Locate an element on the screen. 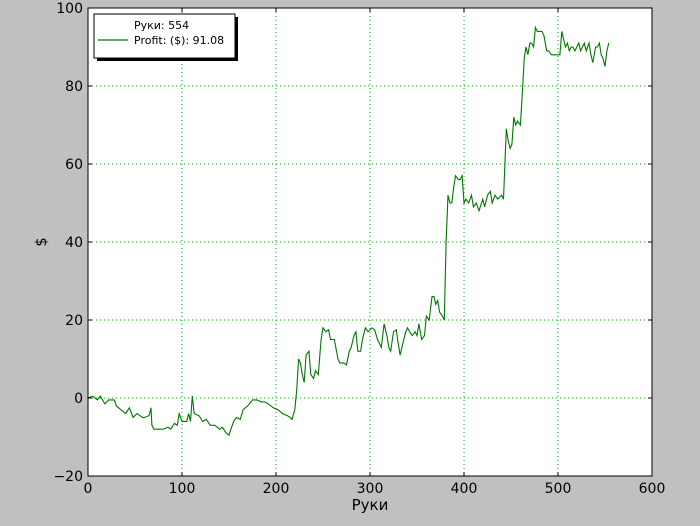 This screenshot has height=526, width=700. x-tick-label: 200 is located at coordinates (276, 489).